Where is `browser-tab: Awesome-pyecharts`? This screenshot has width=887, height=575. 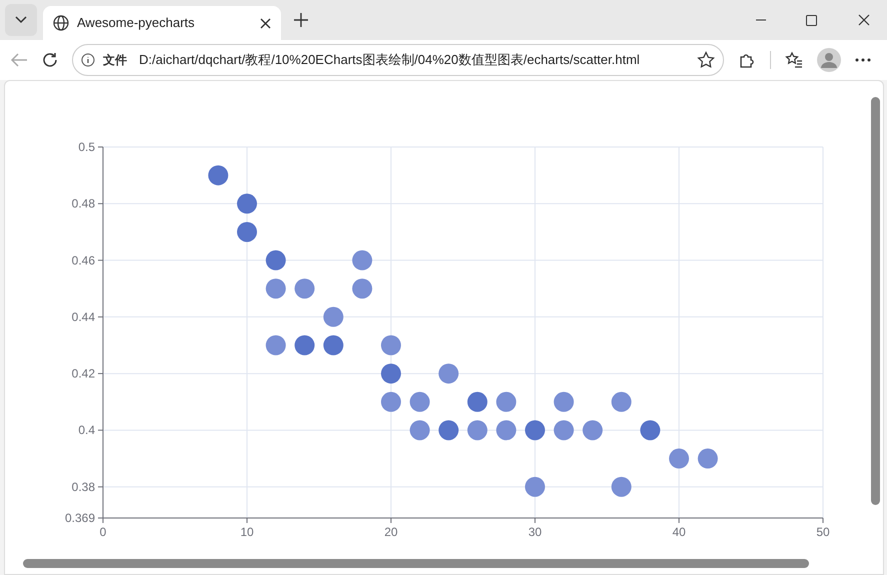
browser-tab: Awesome-pyecharts is located at coordinates (162, 23).